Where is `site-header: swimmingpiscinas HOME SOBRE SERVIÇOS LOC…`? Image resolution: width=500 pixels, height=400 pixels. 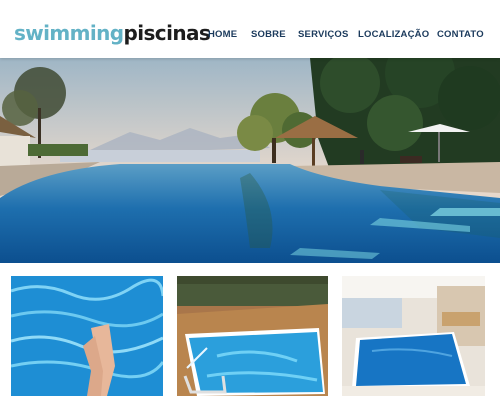 site-header: swimmingpiscinas HOME SOBRE SERVIÇOS LOC… is located at coordinates (250, 29).